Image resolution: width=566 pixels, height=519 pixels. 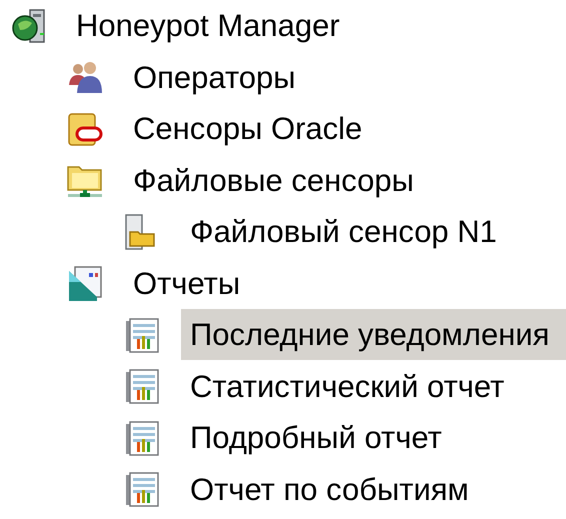 What do you see at coordinates (345, 283) in the screenshot?
I see `tree-item: Отчеты` at bounding box center [345, 283].